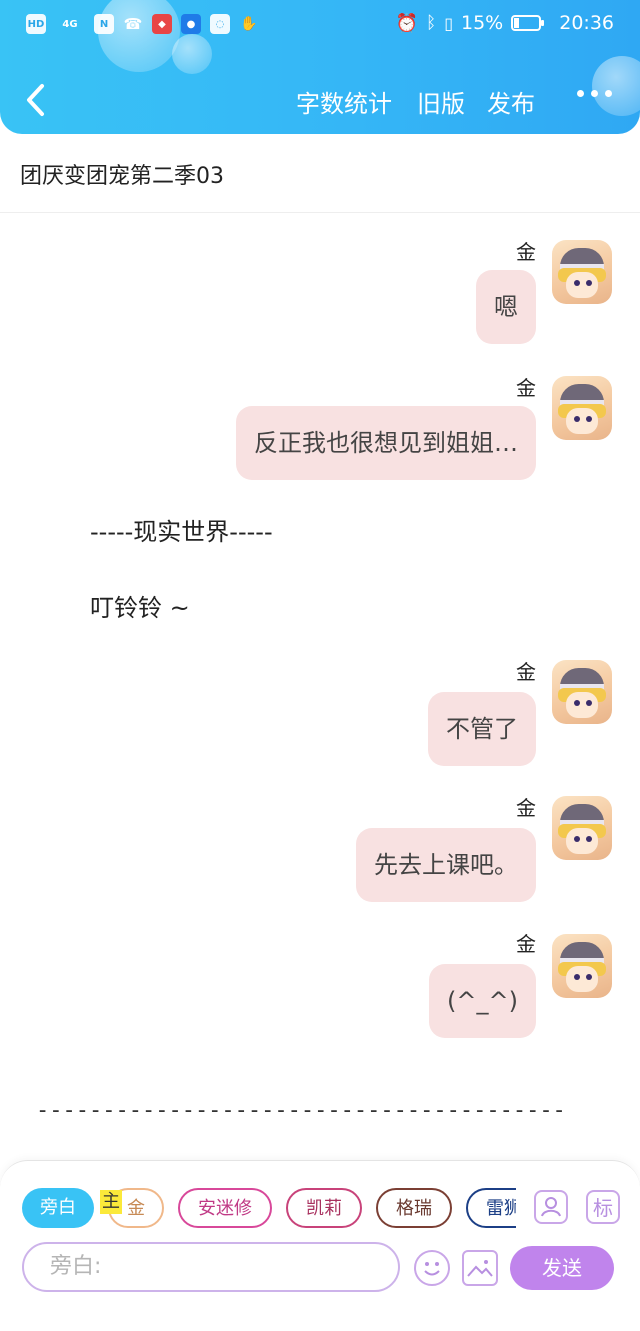 The image size is (640, 1331). Describe the element at coordinates (162, 24) in the screenshot. I see `app-icon: ◆` at that location.